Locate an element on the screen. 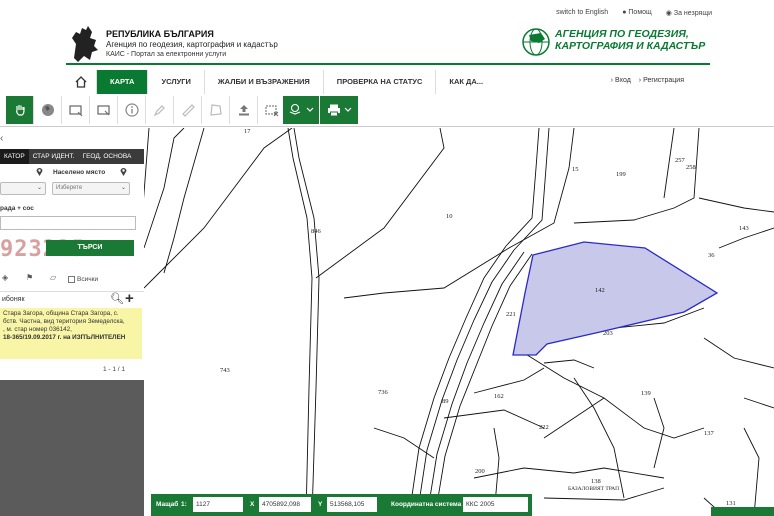 This screenshot has height=516, width=774. help-label: Помощ is located at coordinates (640, 12).